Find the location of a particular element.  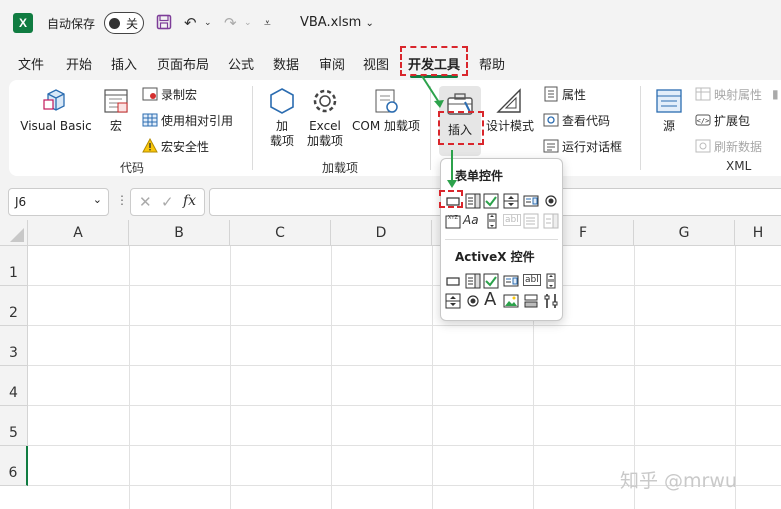

tab-home: 开始 is located at coordinates (79, 63).